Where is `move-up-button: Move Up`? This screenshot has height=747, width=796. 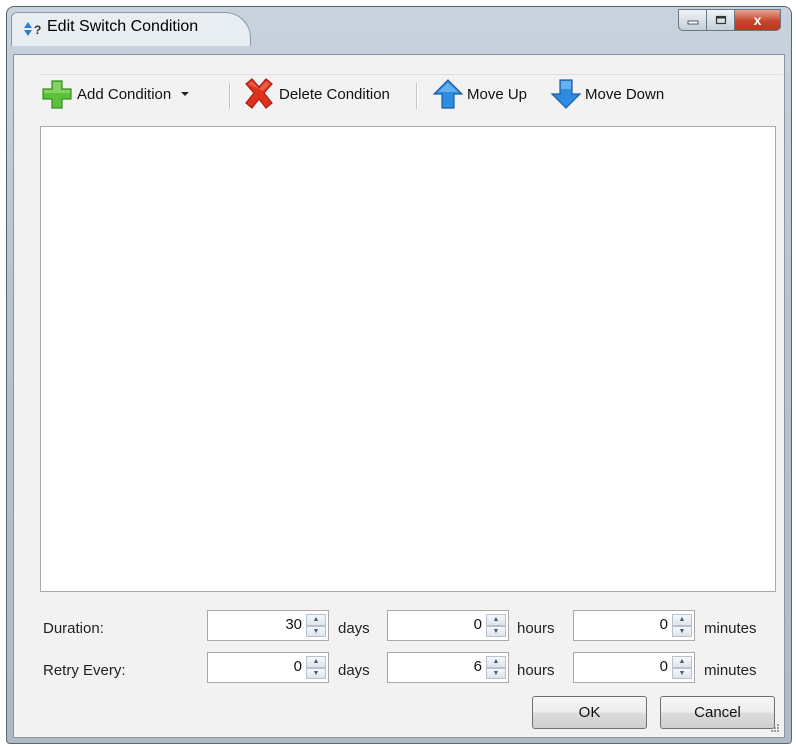 move-up-button: Move Up is located at coordinates (479, 94).